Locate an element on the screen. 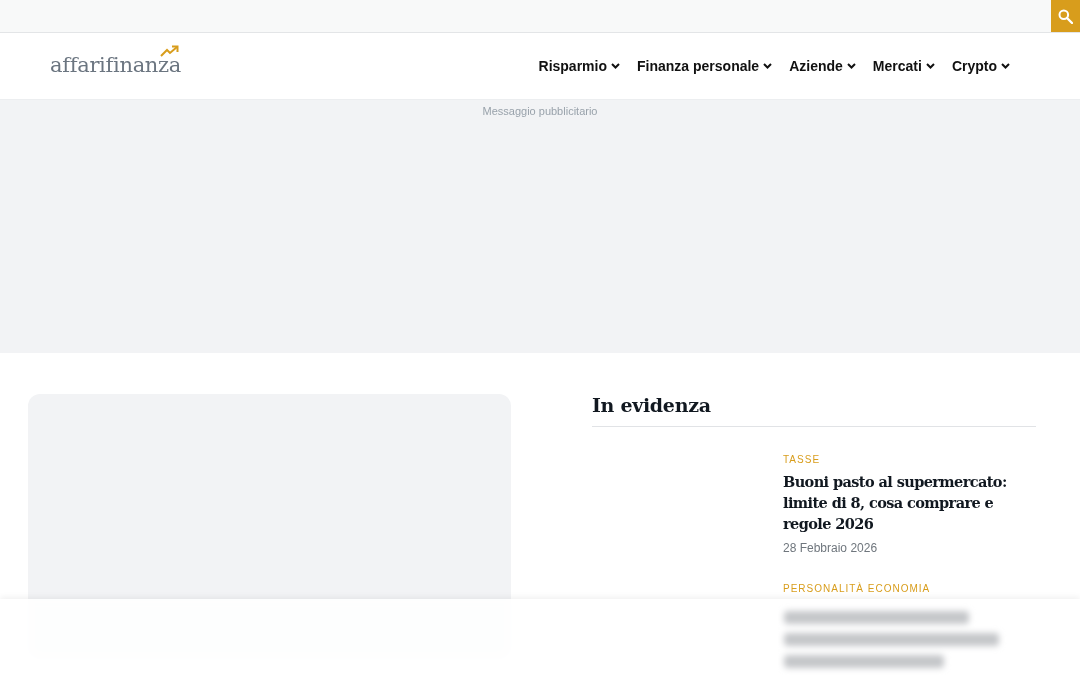 The image size is (1080, 675). section-heading: In evidenza is located at coordinates (814, 410).